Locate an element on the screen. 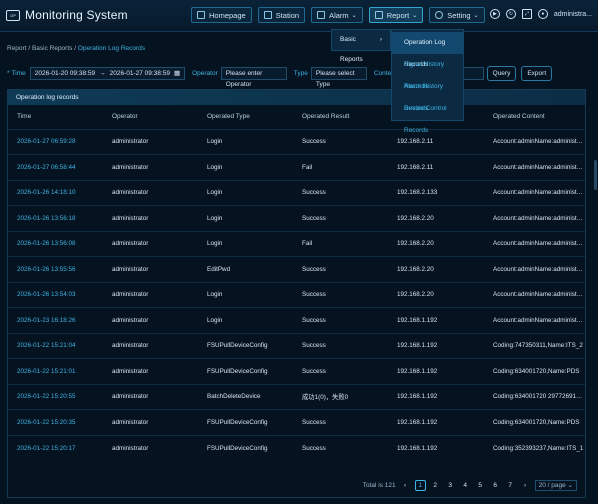 This screenshot has width=598, height=504. menu-item-alarm-history-records: Alarm History Records is located at coordinates (427, 94).